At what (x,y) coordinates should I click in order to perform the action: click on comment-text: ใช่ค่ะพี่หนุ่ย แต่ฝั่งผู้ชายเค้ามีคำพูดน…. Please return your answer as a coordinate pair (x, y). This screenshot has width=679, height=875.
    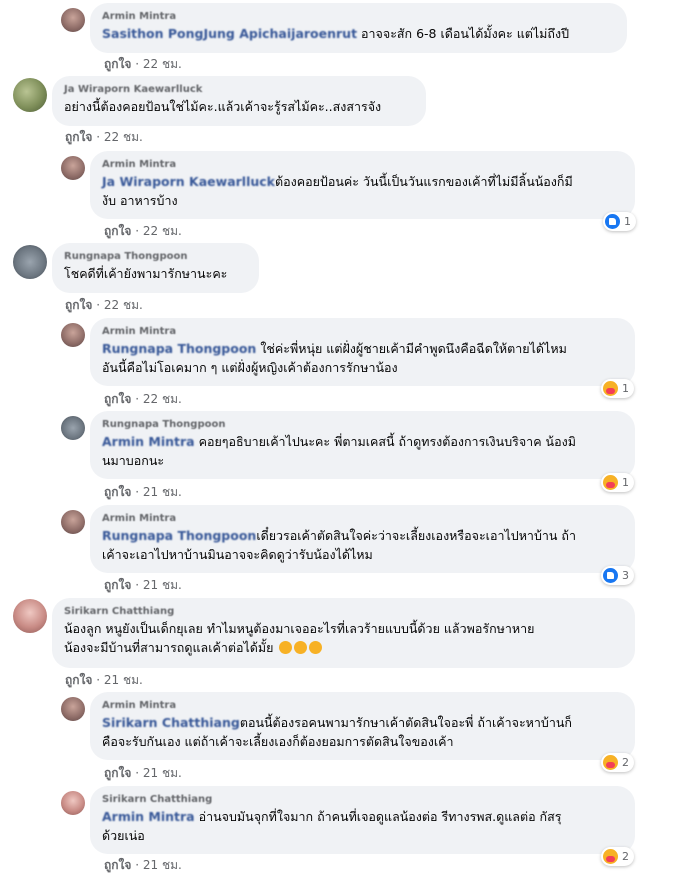
    Looking at the image, I should click on (413, 348).